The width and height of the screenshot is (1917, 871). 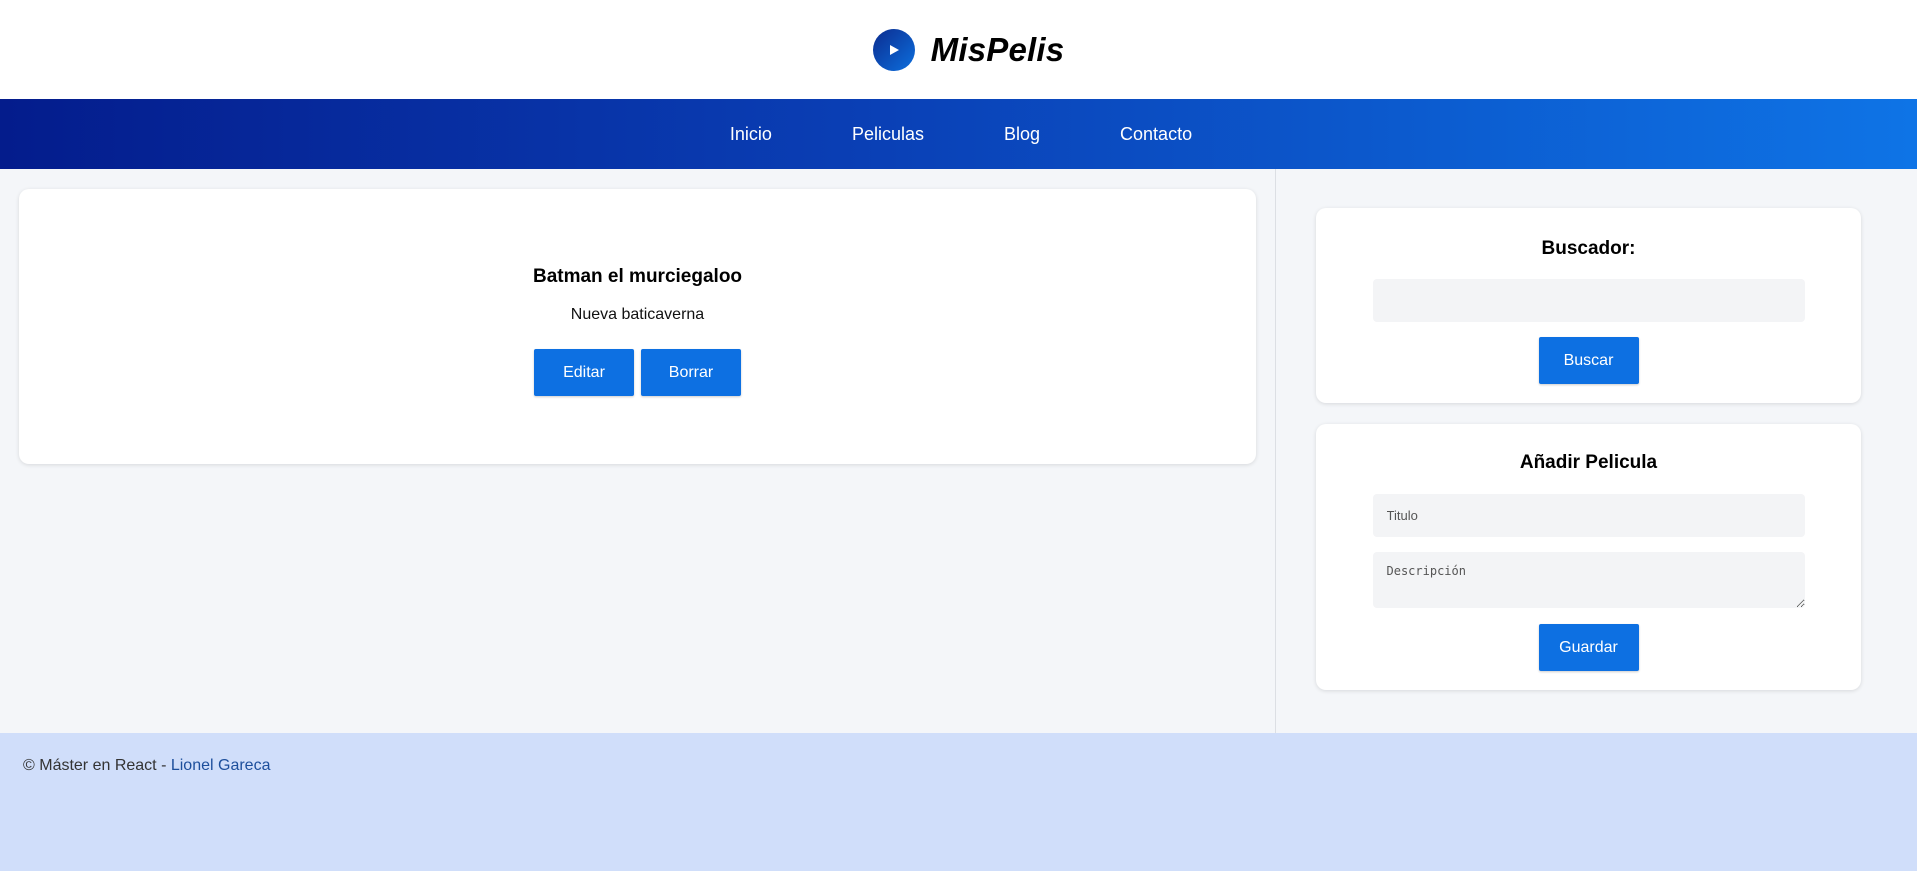 I want to click on author-link: Lionel Gareca, so click(x=221, y=765).